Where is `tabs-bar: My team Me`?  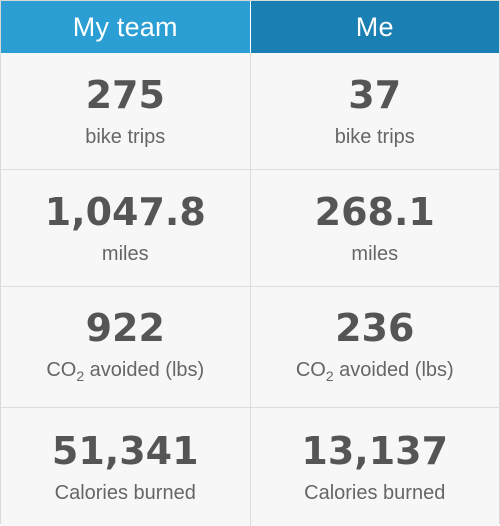 tabs-bar: My team Me is located at coordinates (250, 27).